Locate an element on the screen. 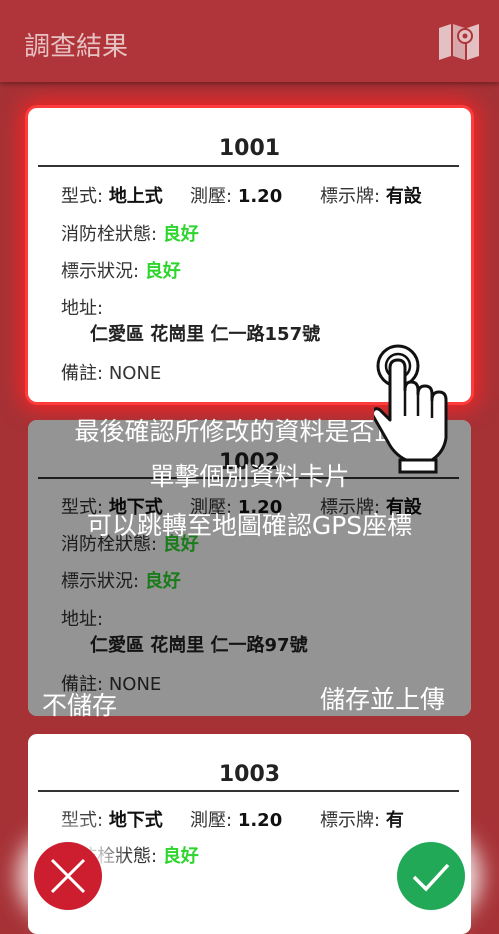 This screenshot has width=499, height=934. sign-status-value: 良好 is located at coordinates (162, 271).